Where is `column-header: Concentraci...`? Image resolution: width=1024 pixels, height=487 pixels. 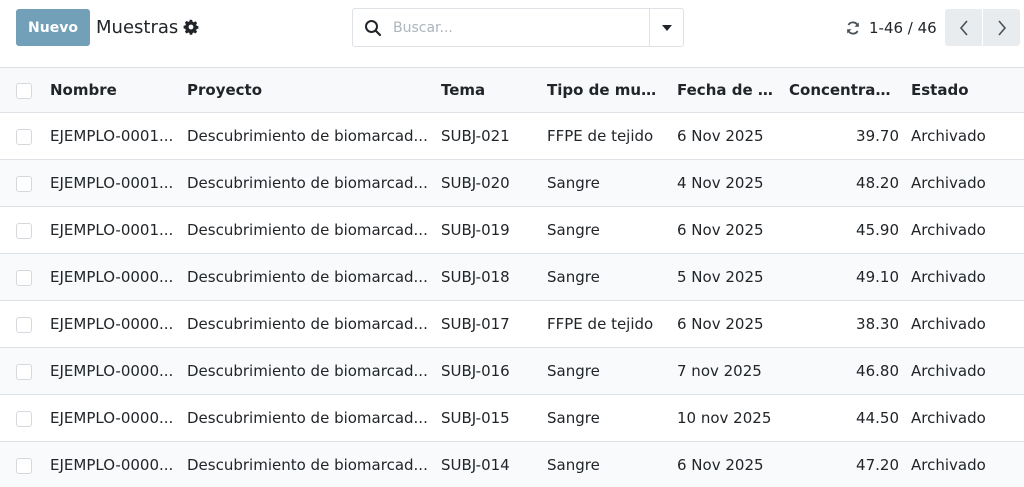
column-header: Concentraci... is located at coordinates (844, 90).